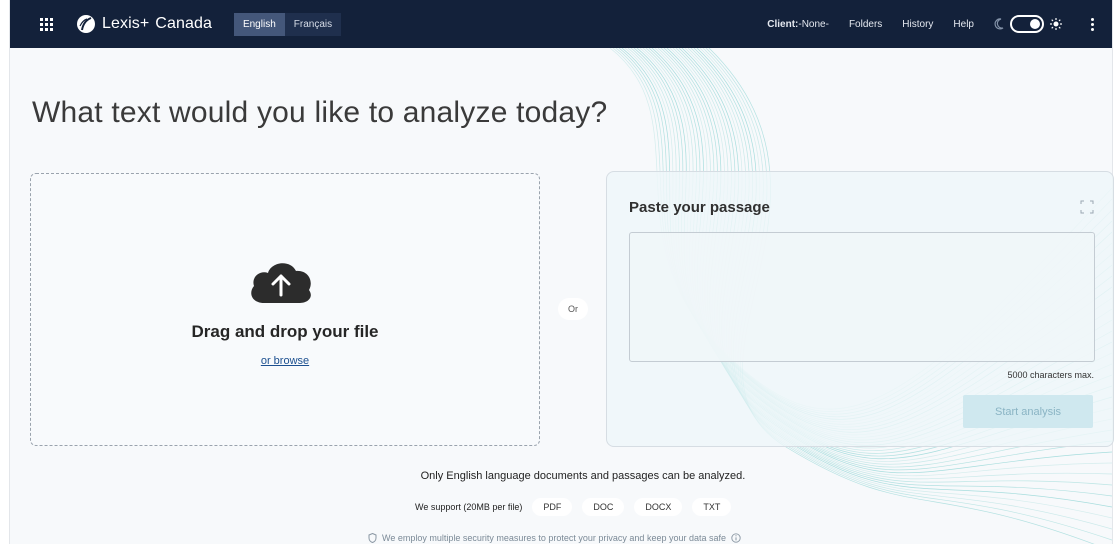 The image size is (1120, 544). What do you see at coordinates (573, 309) in the screenshot?
I see `or-divider: Or` at bounding box center [573, 309].